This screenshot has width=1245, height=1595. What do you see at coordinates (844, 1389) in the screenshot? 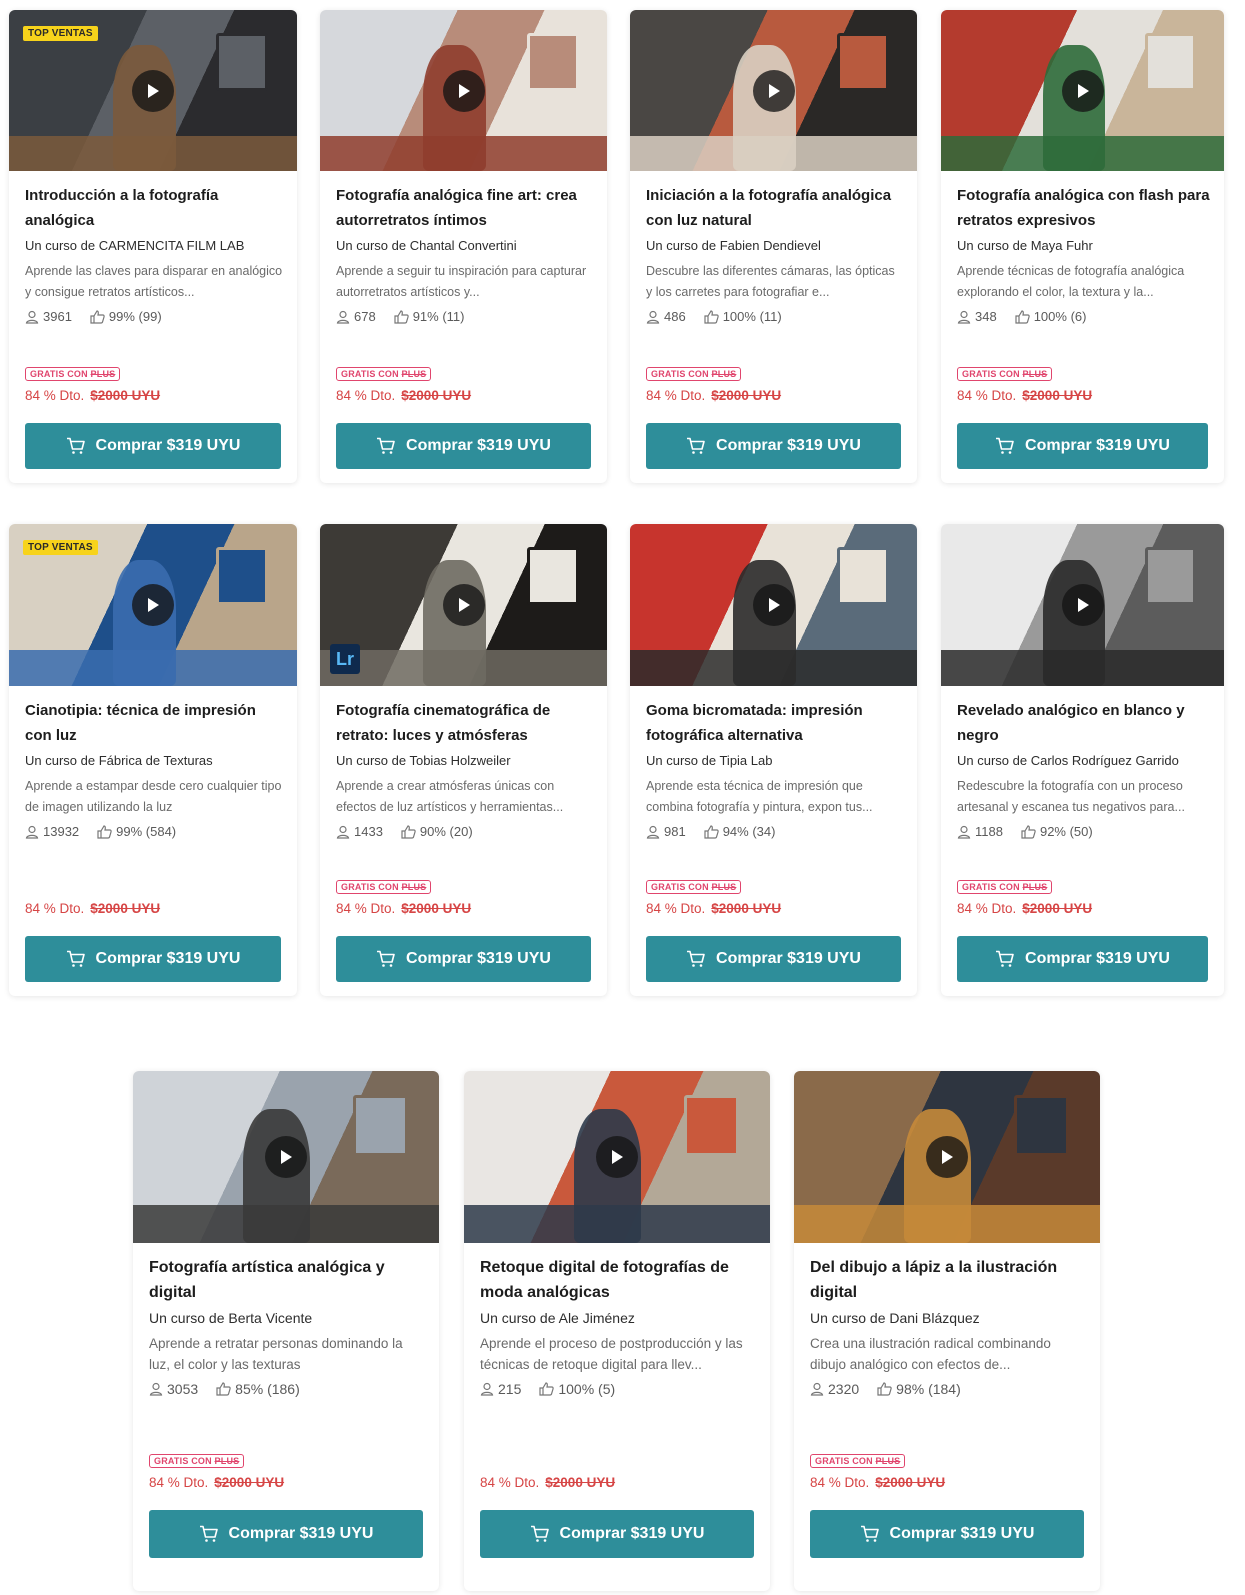
I see `students-count: 2320` at bounding box center [844, 1389].